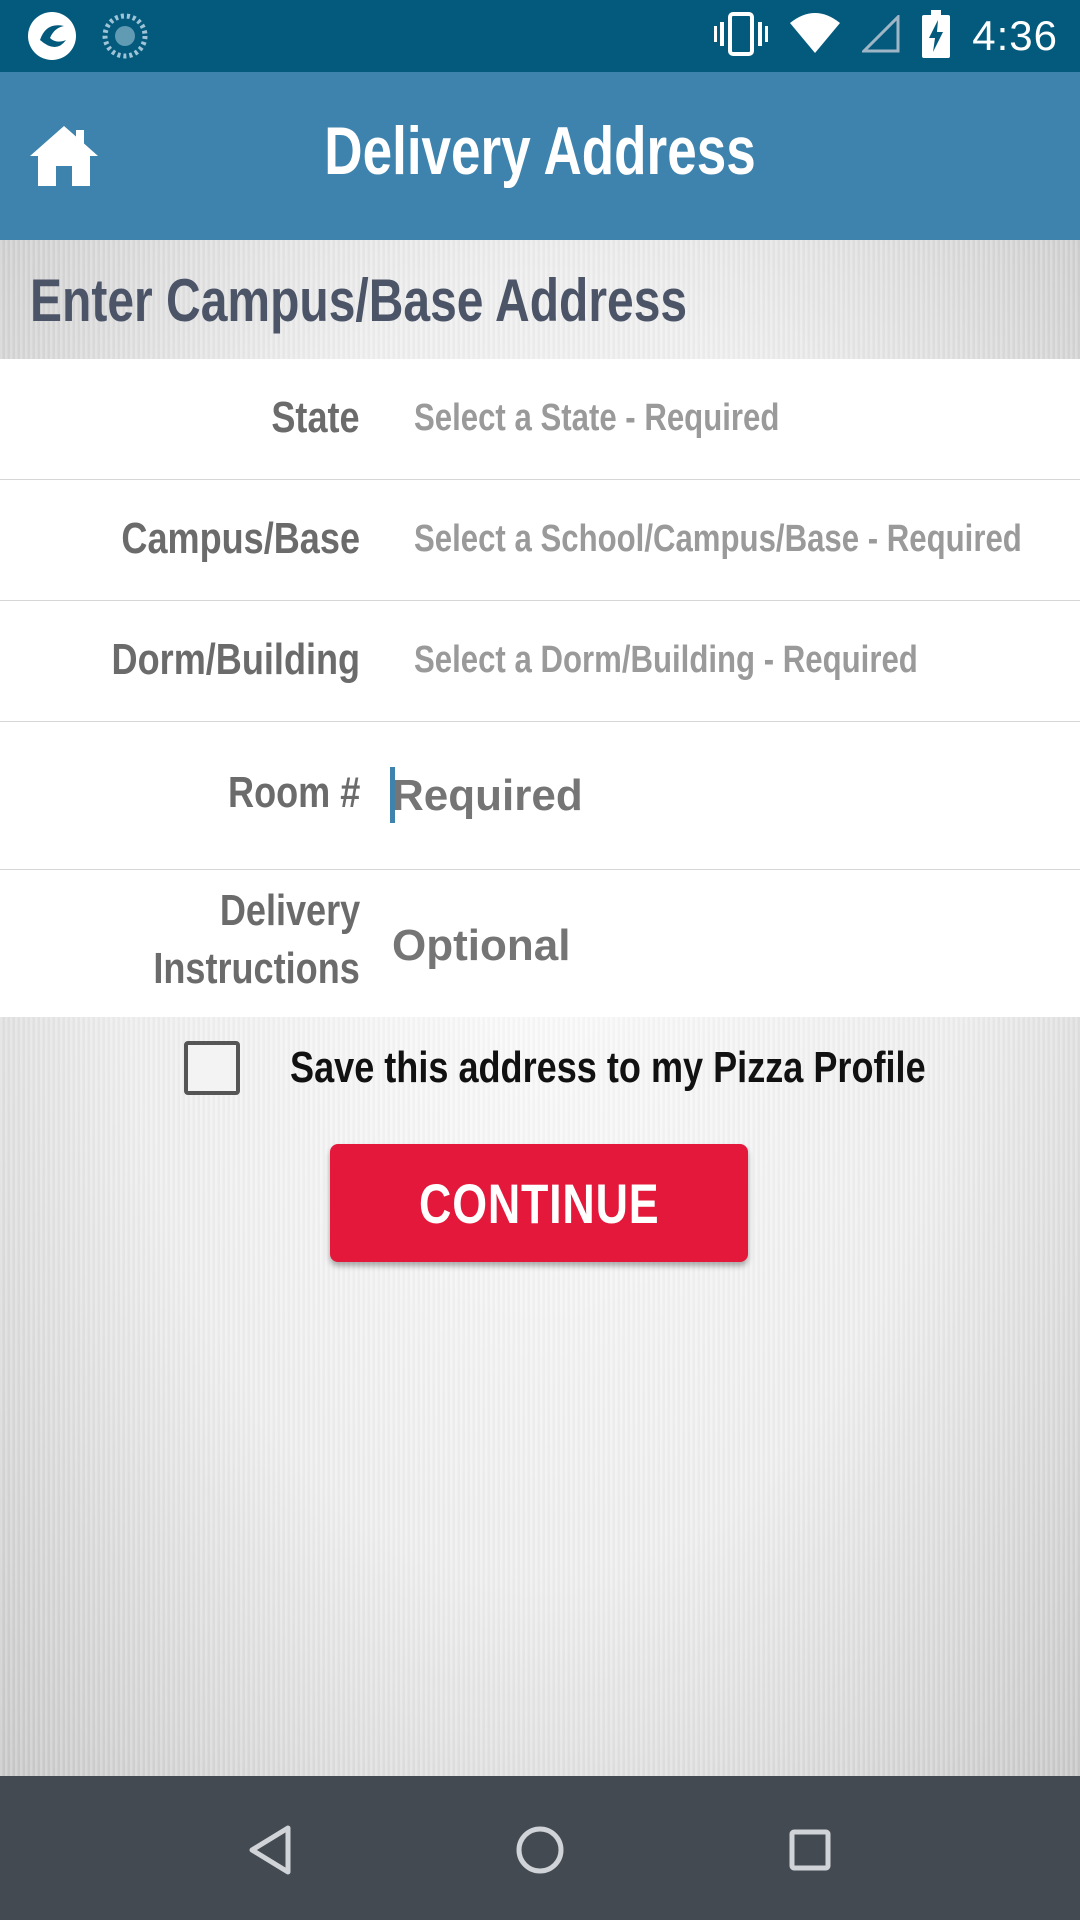 The height and width of the screenshot is (1920, 1080). What do you see at coordinates (87, 38) in the screenshot?
I see `status-bar-notifications` at bounding box center [87, 38].